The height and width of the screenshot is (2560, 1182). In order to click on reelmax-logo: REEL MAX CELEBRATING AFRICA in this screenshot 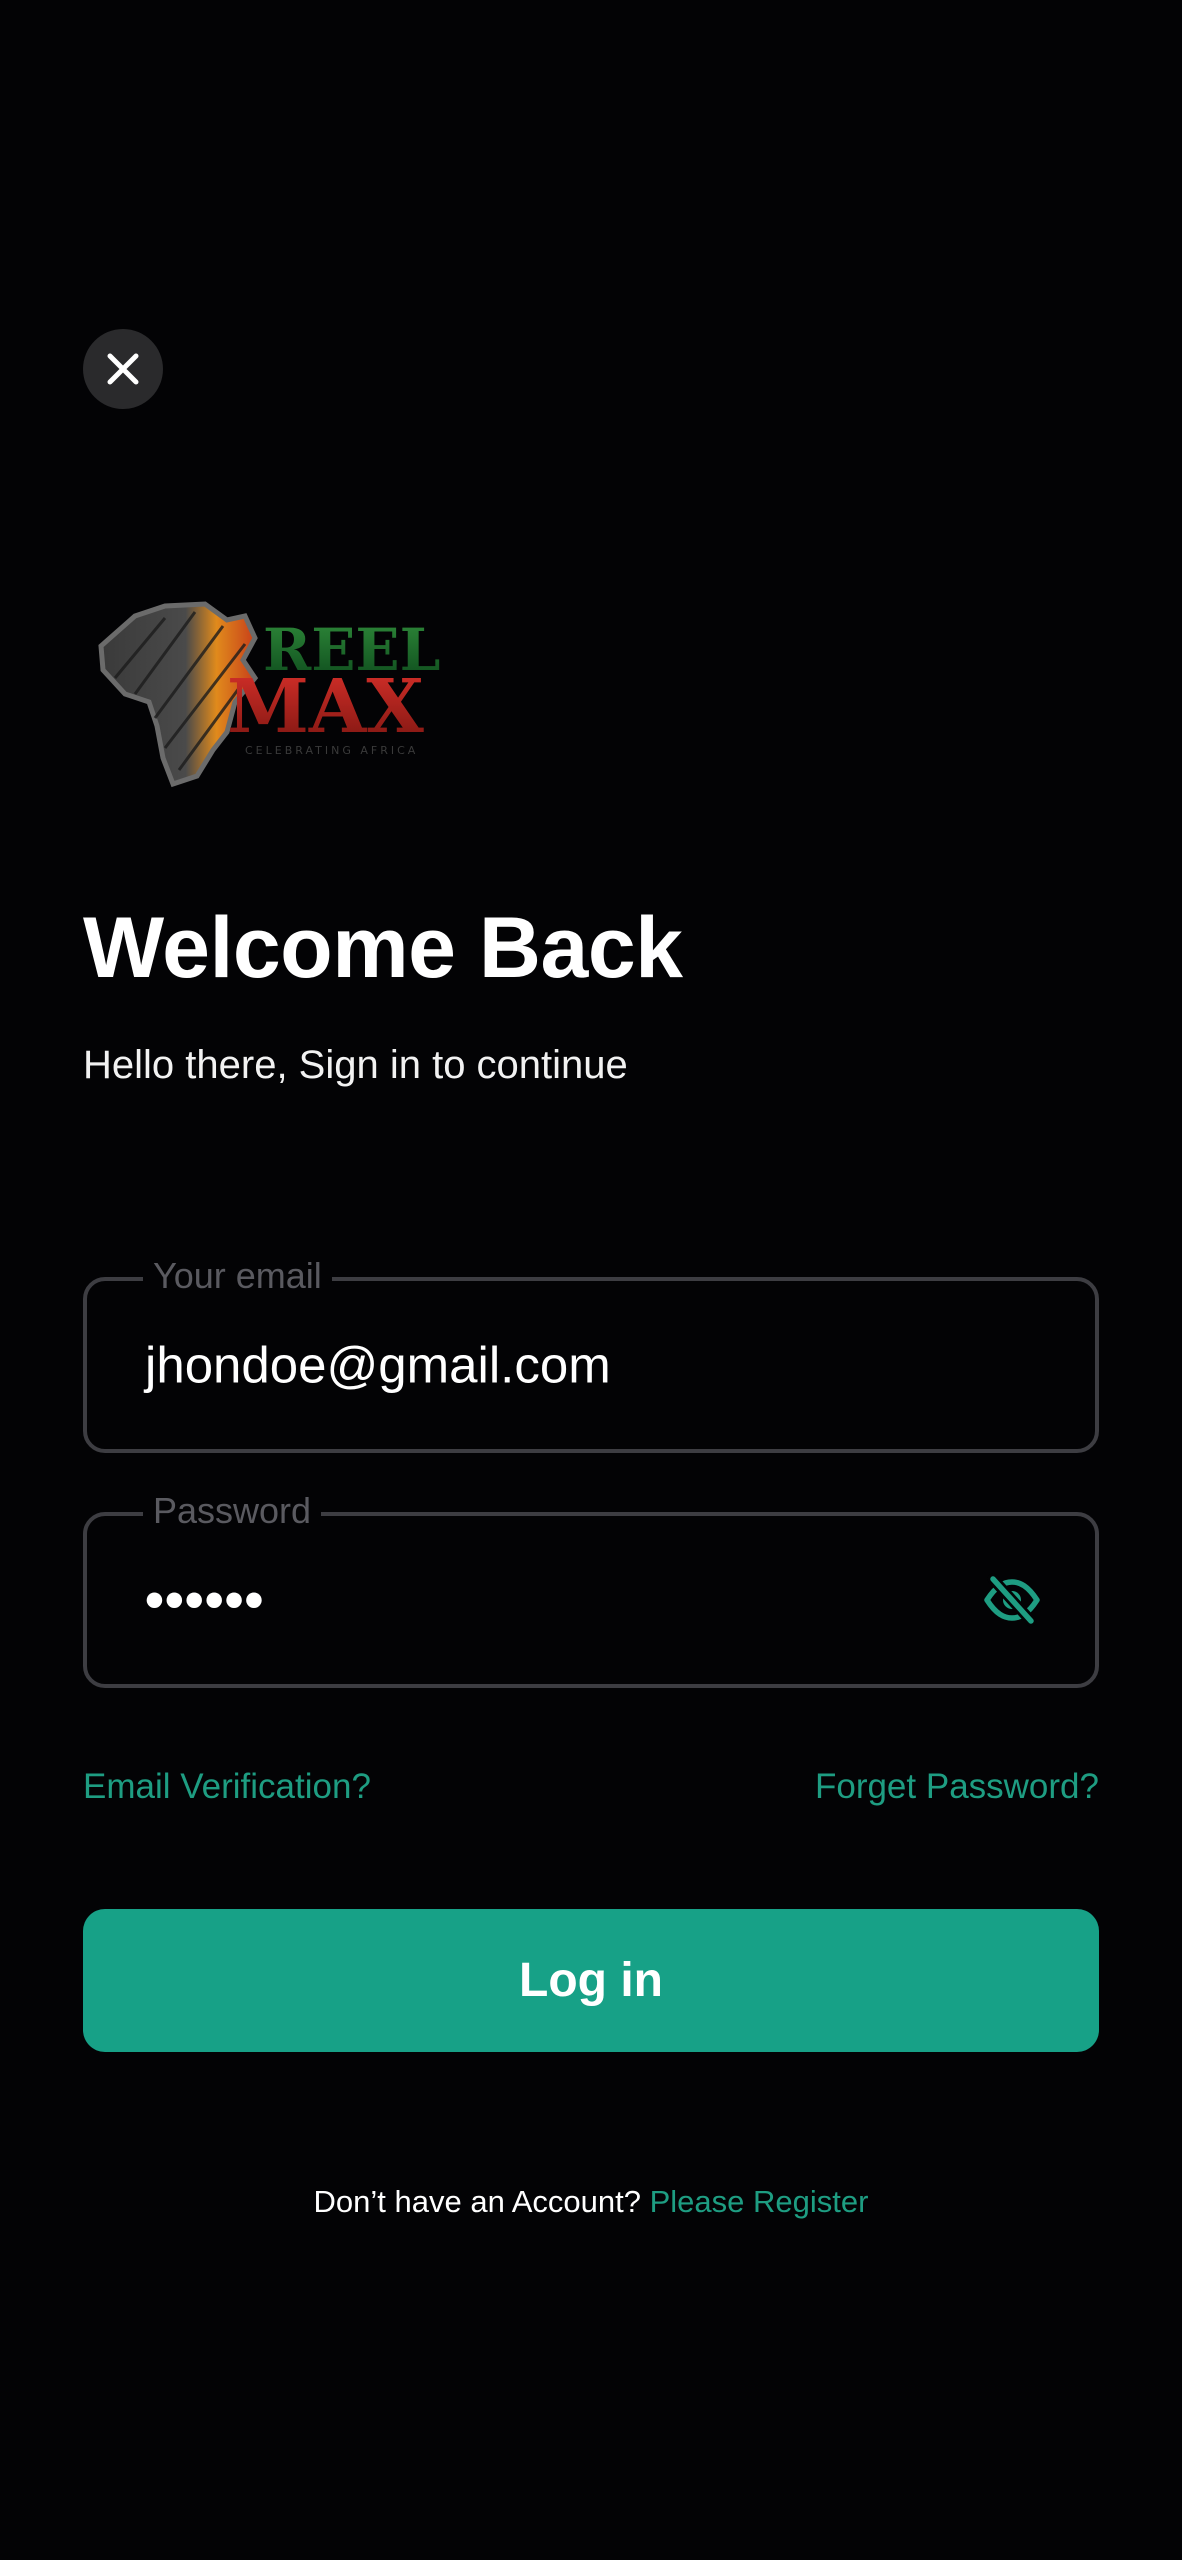, I will do `click(285, 696)`.